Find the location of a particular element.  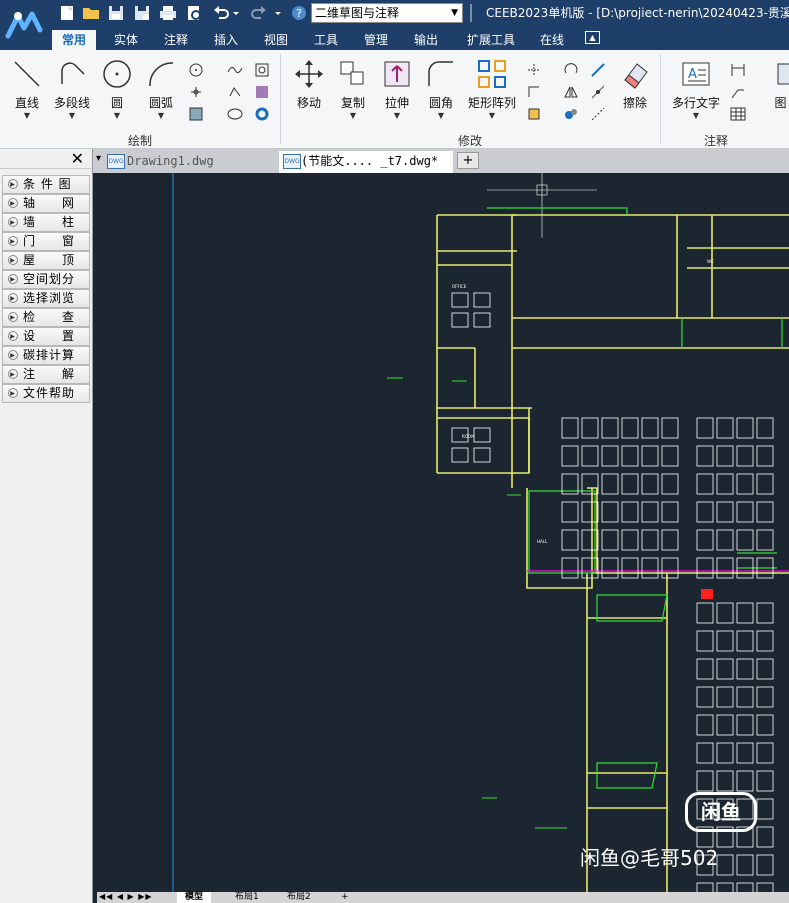

tab-home: 常用 is located at coordinates (74, 40).